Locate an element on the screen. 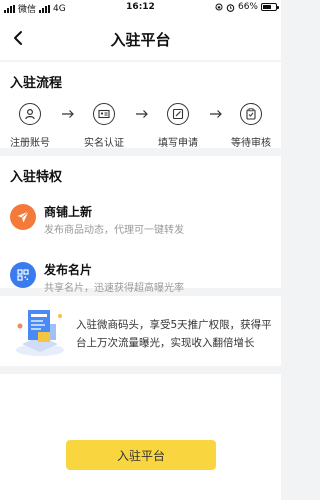 The width and height of the screenshot is (320, 500). clipboard-icon is located at coordinates (251, 114).